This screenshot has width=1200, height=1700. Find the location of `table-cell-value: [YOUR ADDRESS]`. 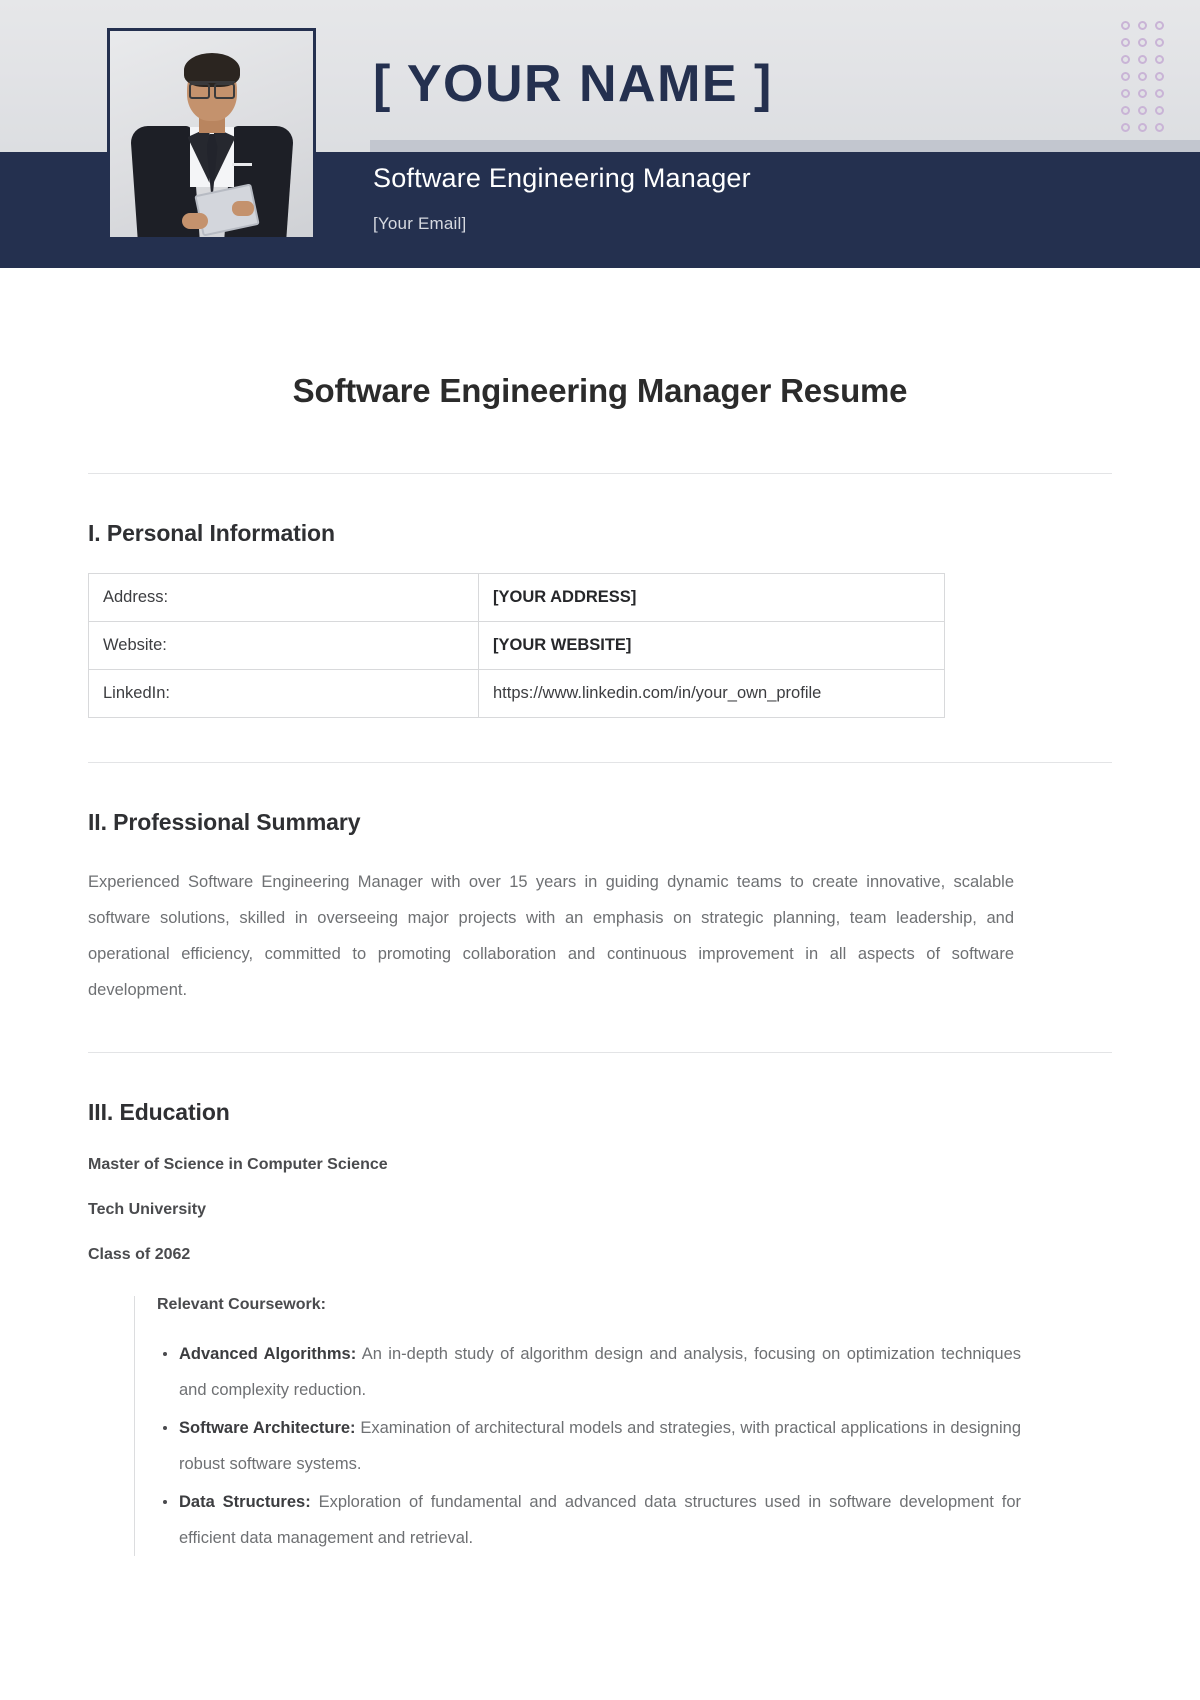

table-cell-value: [YOUR ADDRESS] is located at coordinates (711, 597).